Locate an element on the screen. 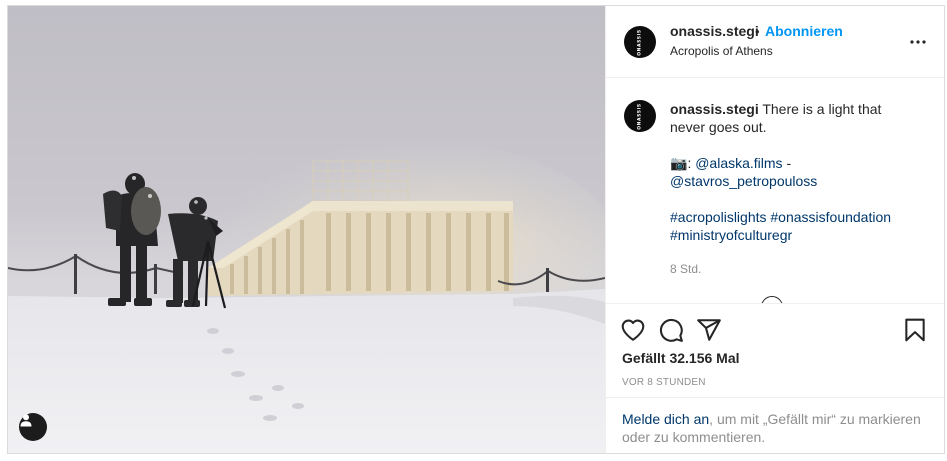  action-bar is located at coordinates (775, 329).